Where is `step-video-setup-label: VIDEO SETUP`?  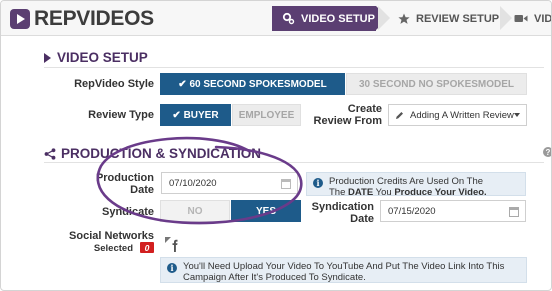 step-video-setup-label: VIDEO SETUP is located at coordinates (338, 18).